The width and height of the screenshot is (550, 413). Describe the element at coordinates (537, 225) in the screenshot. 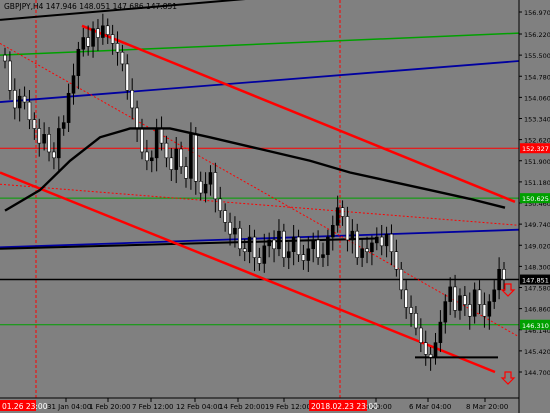

I see `price-tick-label: 149.740` at that location.